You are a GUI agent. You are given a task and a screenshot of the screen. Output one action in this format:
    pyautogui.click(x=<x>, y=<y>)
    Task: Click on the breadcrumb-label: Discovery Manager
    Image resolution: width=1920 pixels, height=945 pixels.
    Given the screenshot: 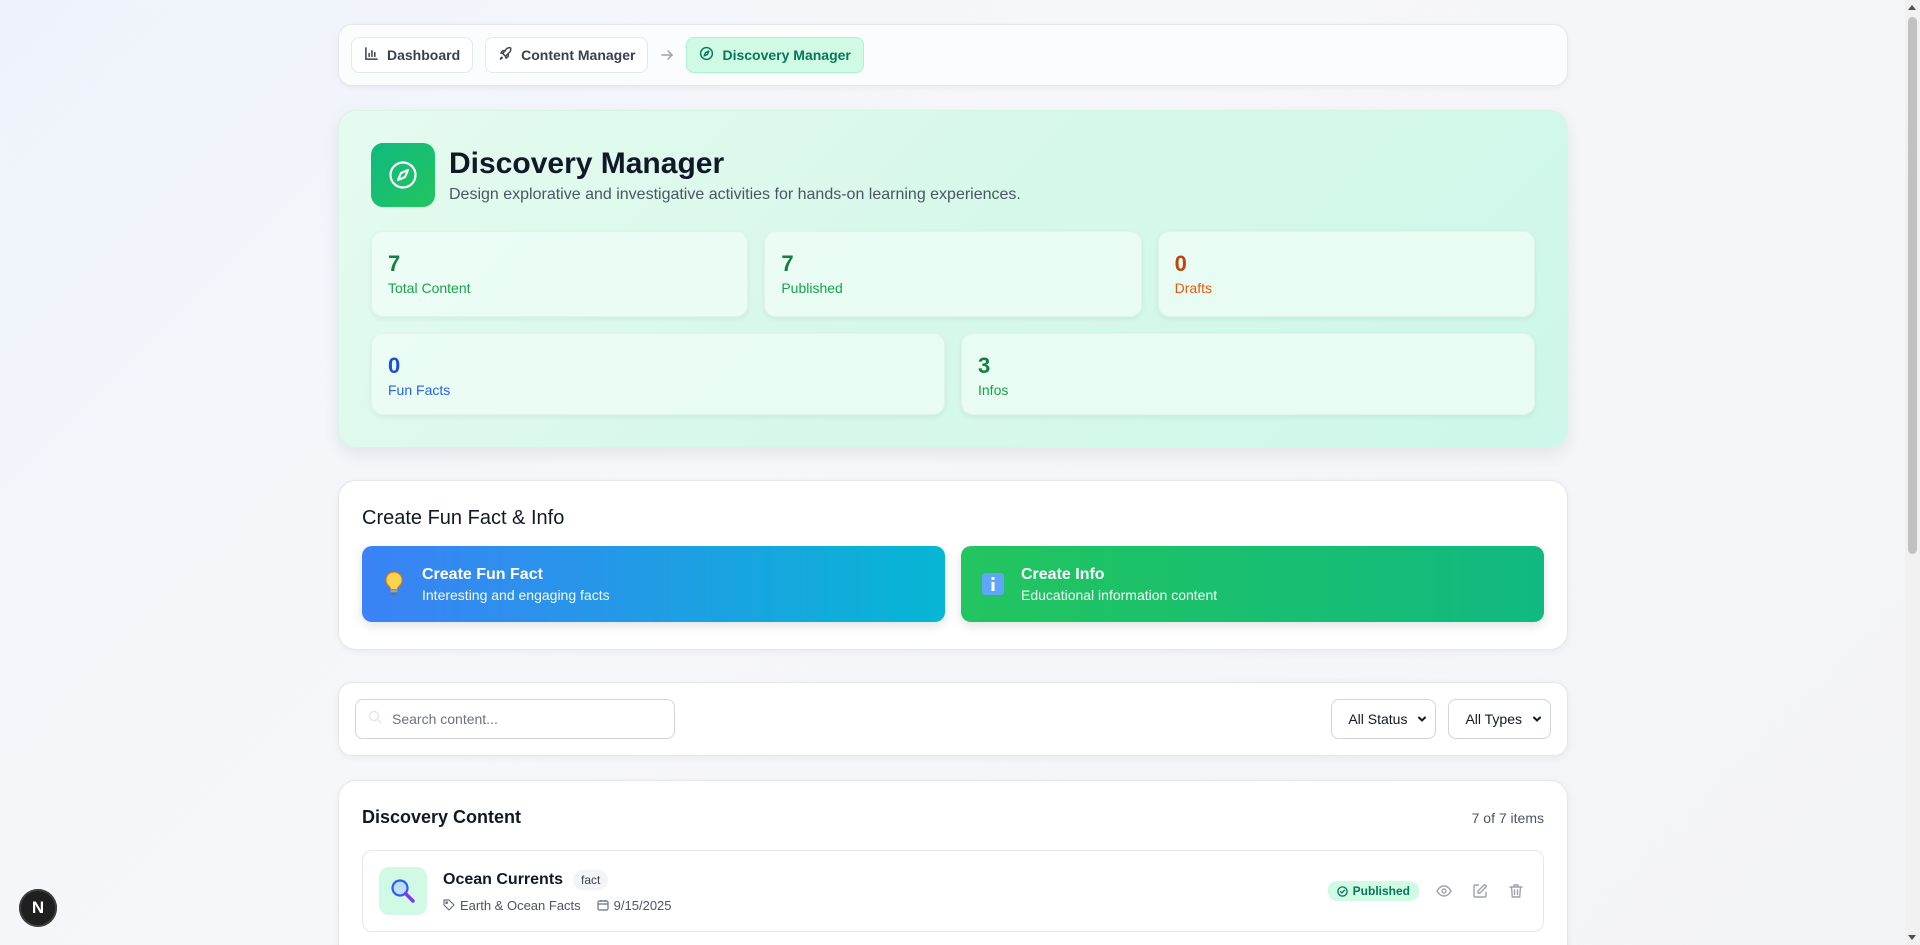 What is the action you would take?
    pyautogui.click(x=786, y=55)
    